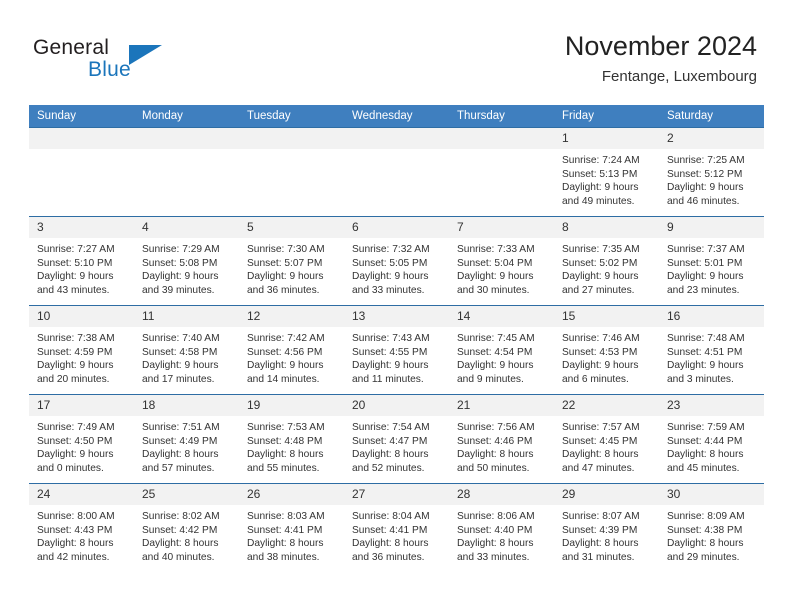 Image resolution: width=792 pixels, height=612 pixels. Describe the element at coordinates (396, 139) in the screenshot. I see `day-number` at that location.